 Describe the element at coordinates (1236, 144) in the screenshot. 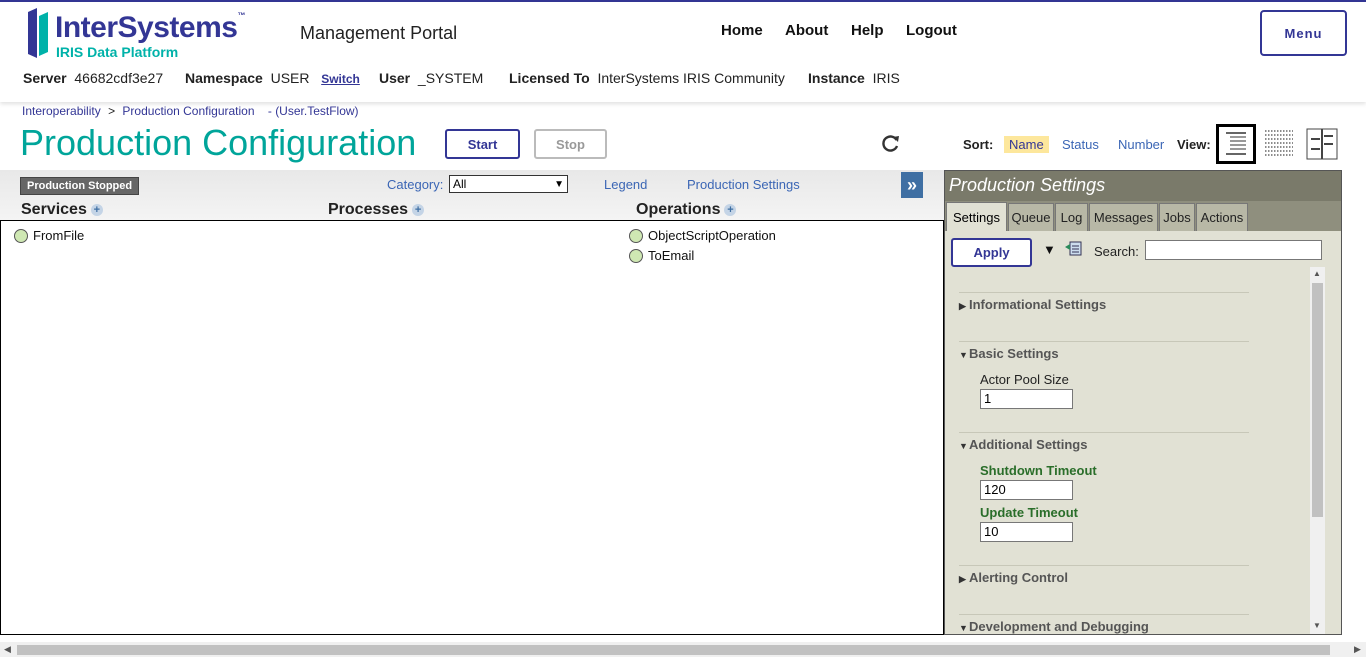

I see `list-view-icon` at that location.